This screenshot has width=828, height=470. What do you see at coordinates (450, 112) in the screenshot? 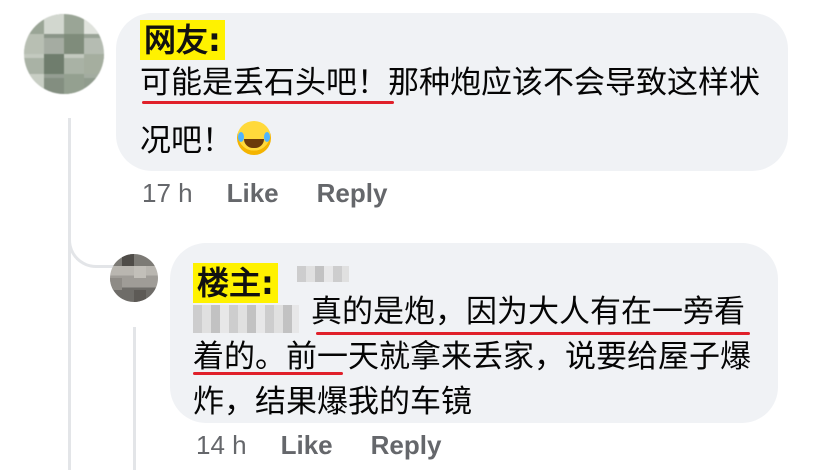
I see `comment-body: 可能是丢石头吧！那种炮应该不会导致这样状况吧！` at bounding box center [450, 112].